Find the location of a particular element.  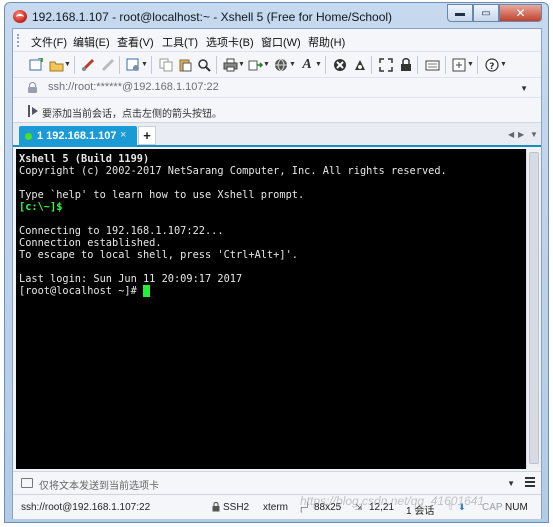

menu-file: 文件(F) is located at coordinates (49, 42).